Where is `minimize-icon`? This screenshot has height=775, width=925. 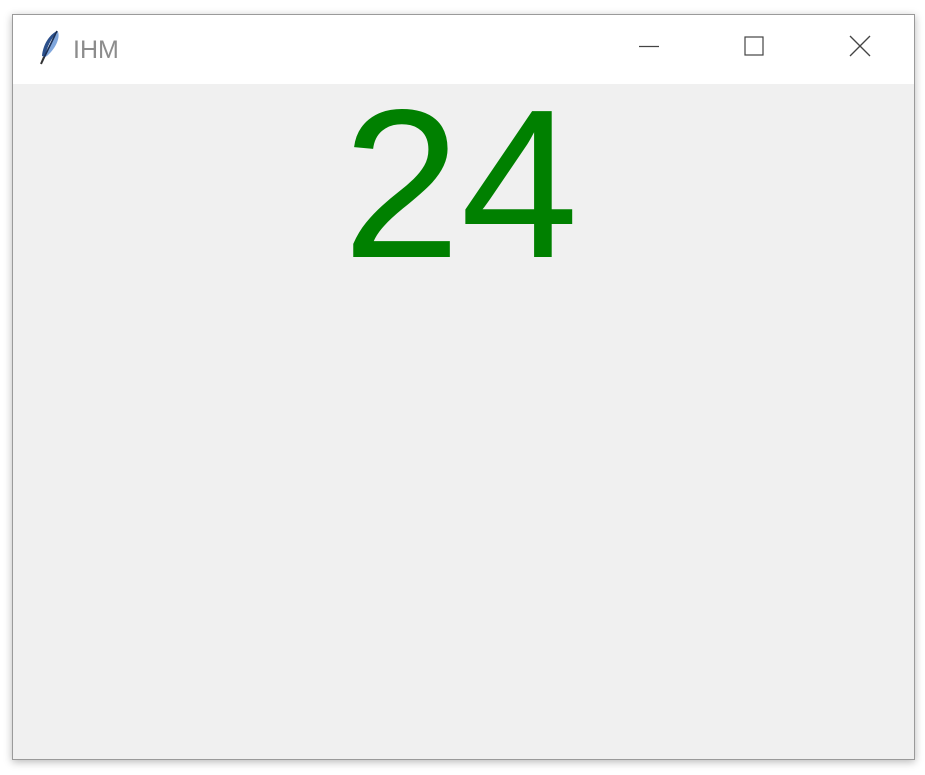 minimize-icon is located at coordinates (649, 48).